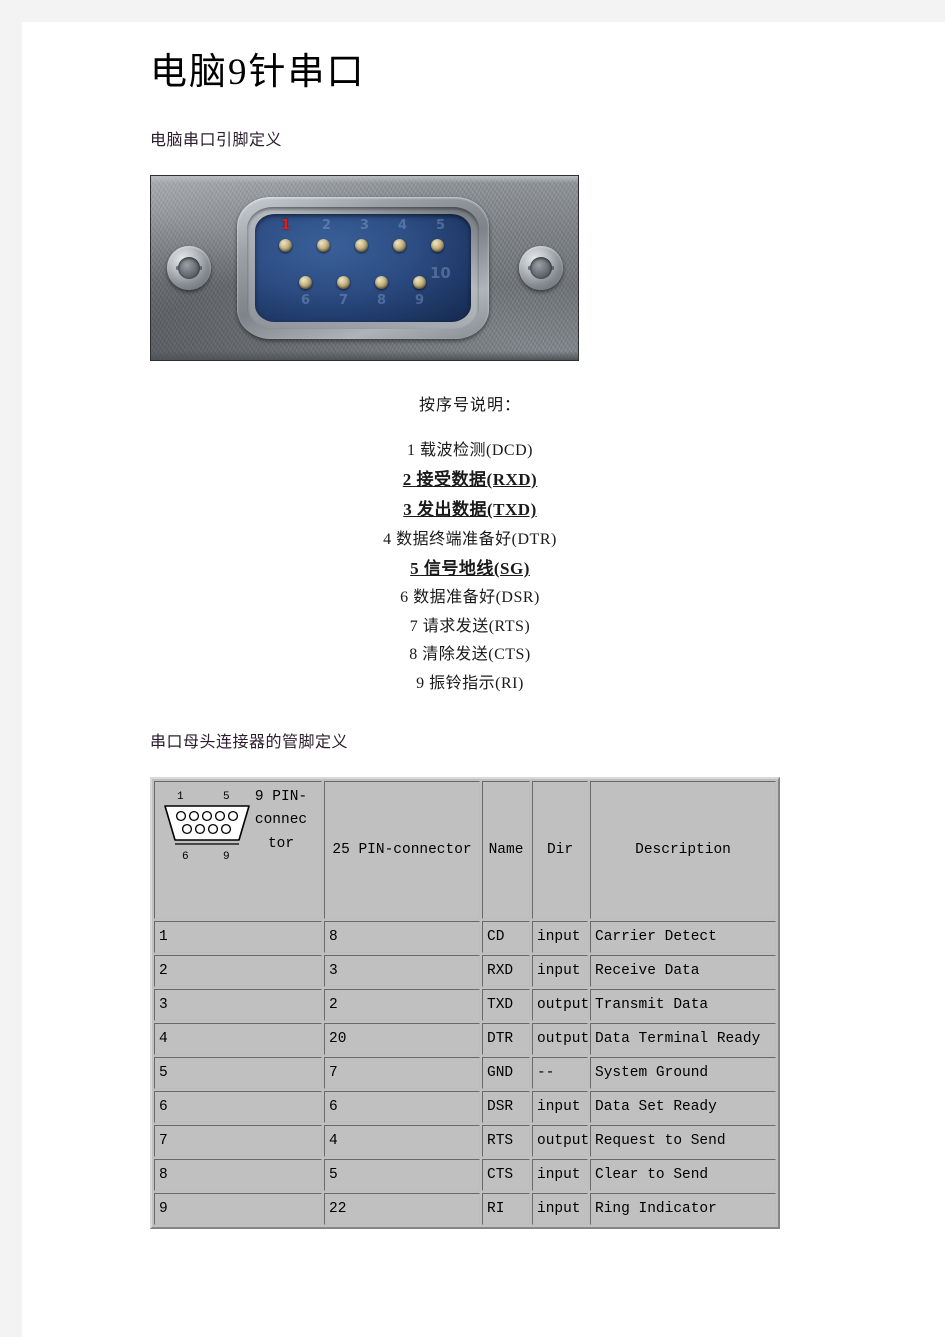 This screenshot has height=1337, width=945. Describe the element at coordinates (238, 1208) in the screenshot. I see `cell-9pin: 9` at that location.